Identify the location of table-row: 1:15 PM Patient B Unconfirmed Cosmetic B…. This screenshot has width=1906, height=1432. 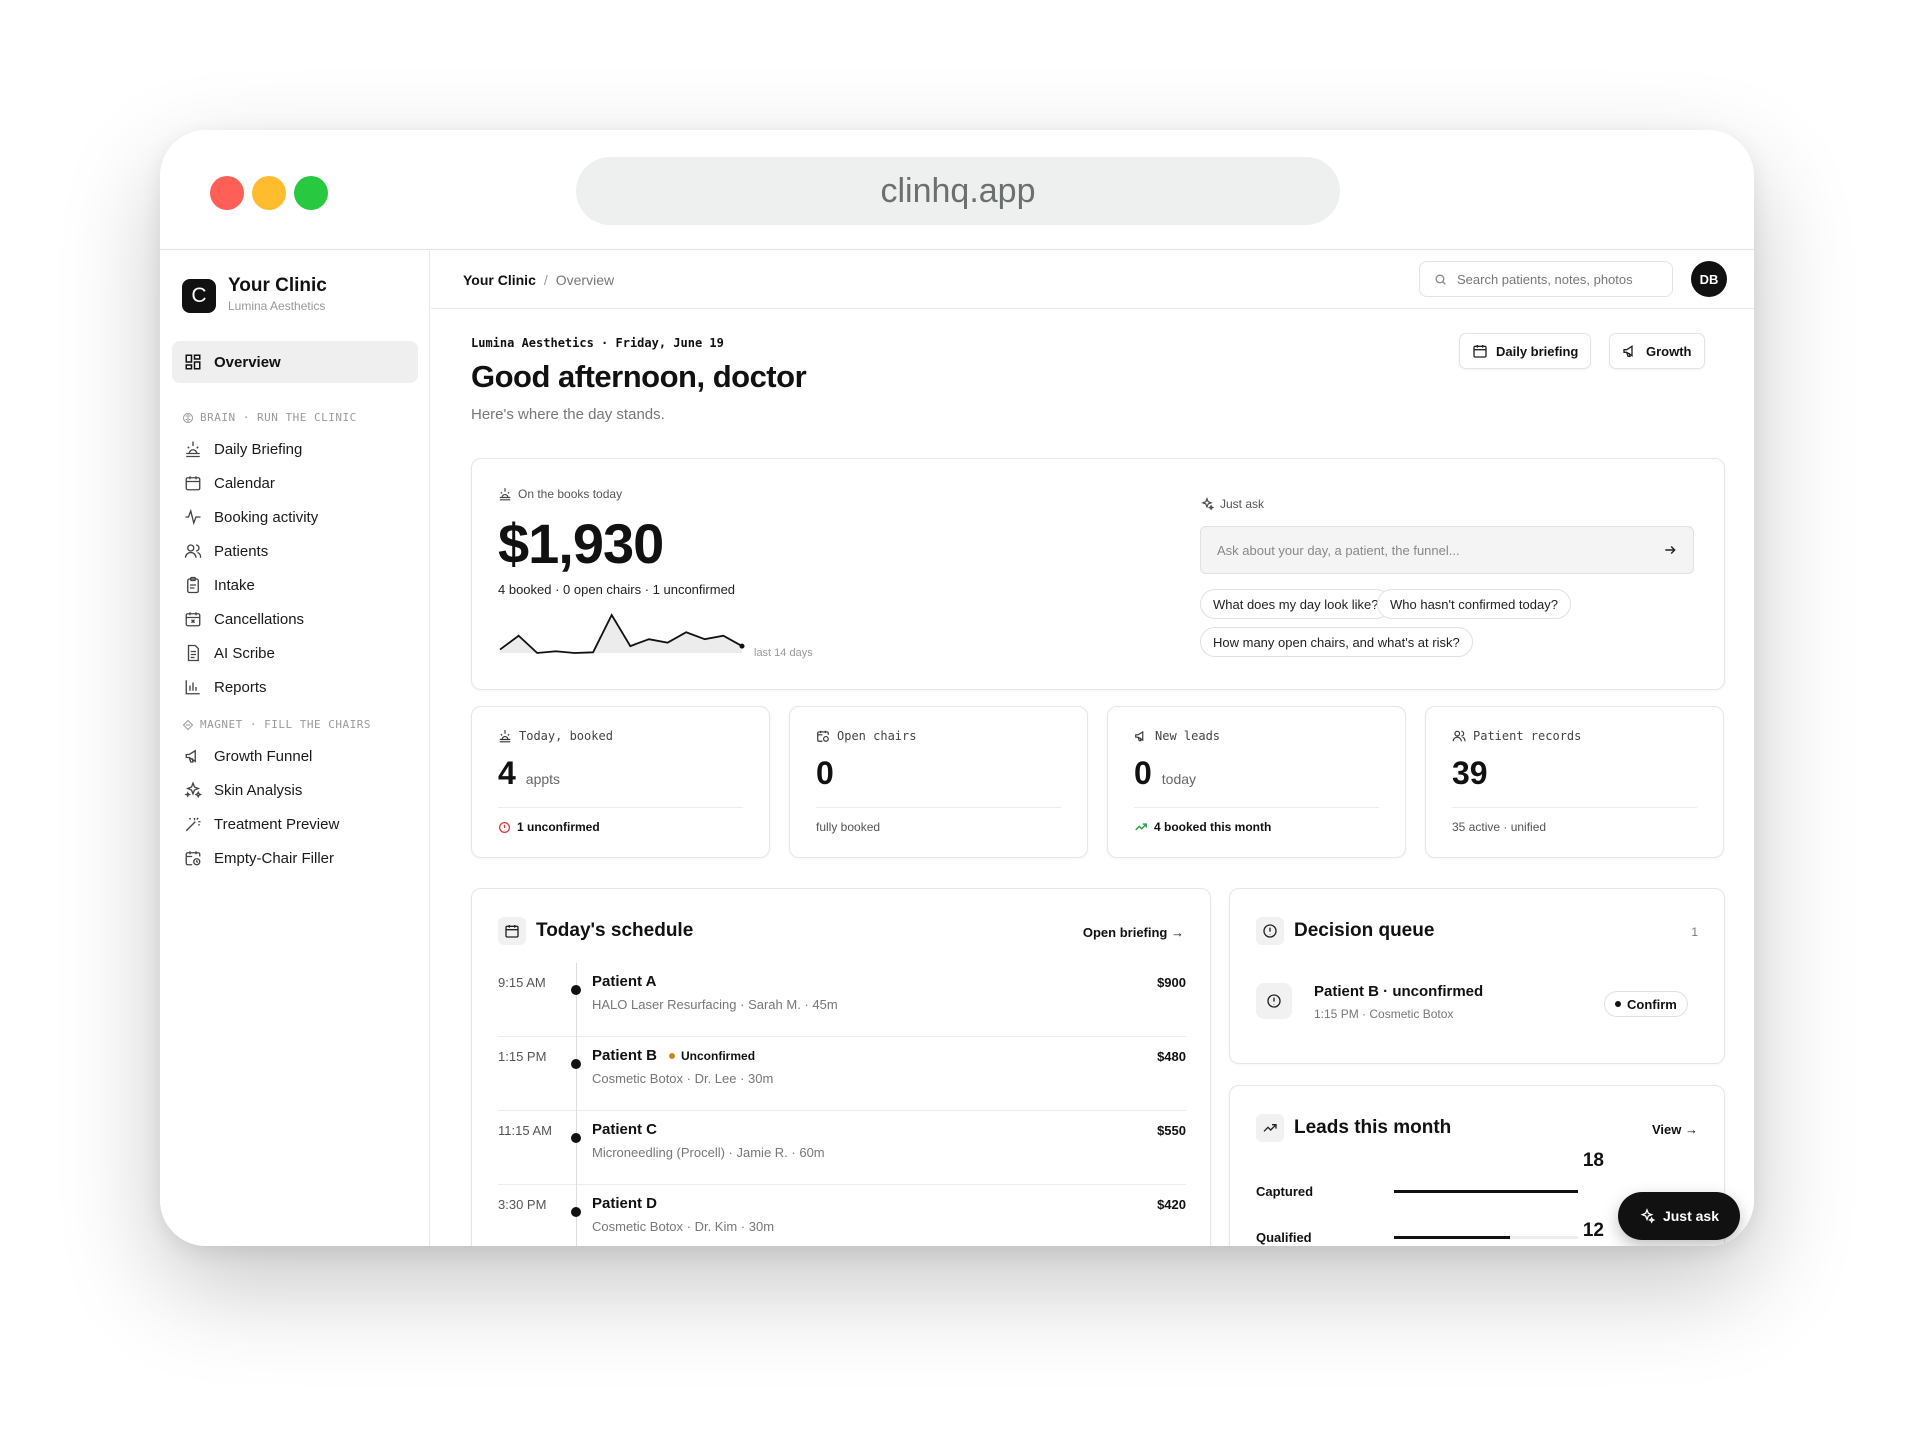
(842, 1074).